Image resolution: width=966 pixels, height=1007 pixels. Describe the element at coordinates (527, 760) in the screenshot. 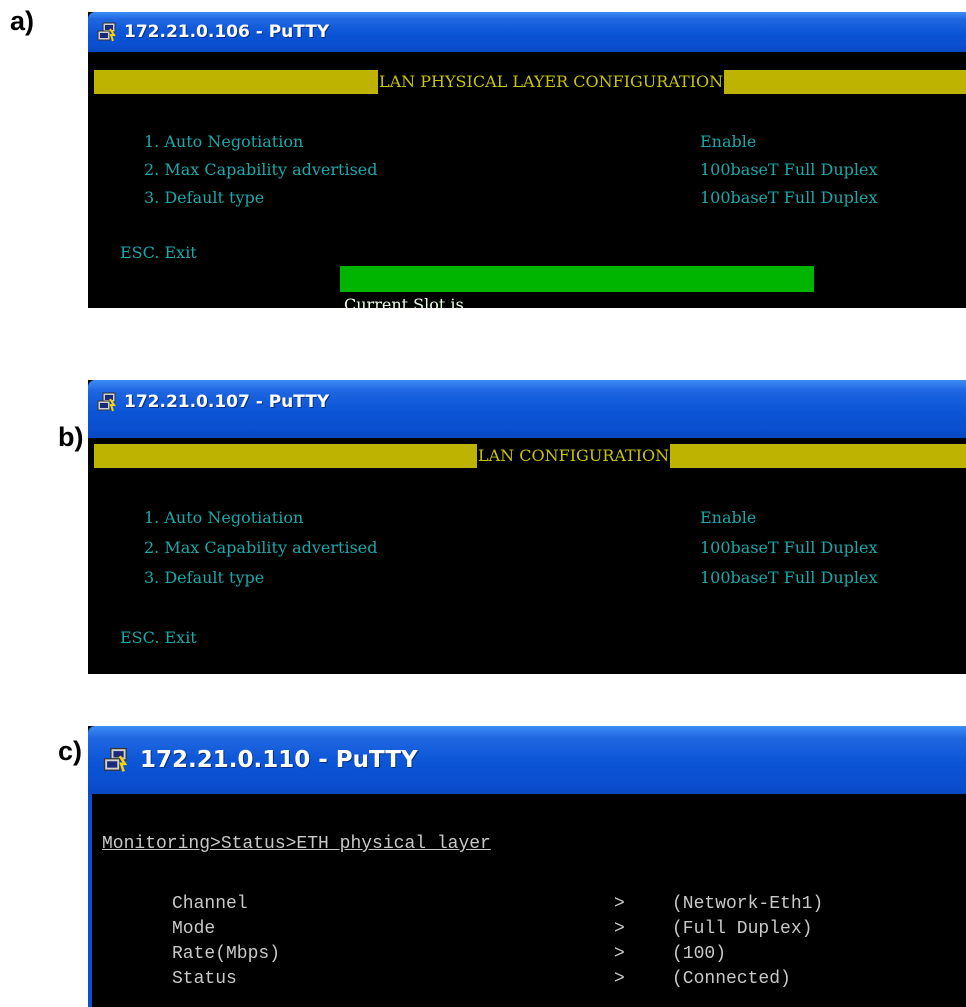

I see `title-bar: 172.21.0.110 - PuTTY` at that location.